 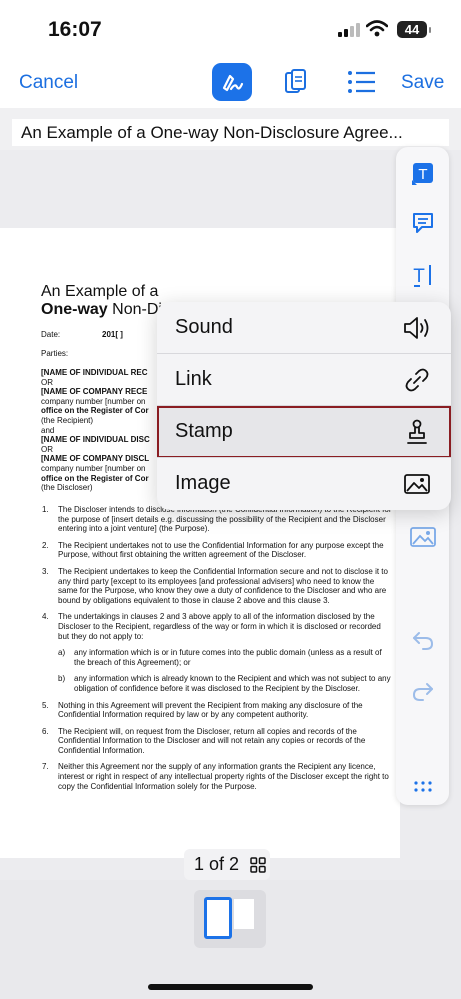 I want to click on top-toolbar: Cancel Save, so click(x=230, y=82).